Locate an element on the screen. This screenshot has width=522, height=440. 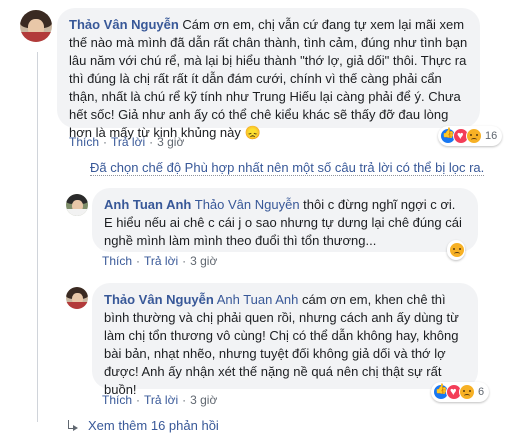
reaction-count: 6 is located at coordinates (481, 392).